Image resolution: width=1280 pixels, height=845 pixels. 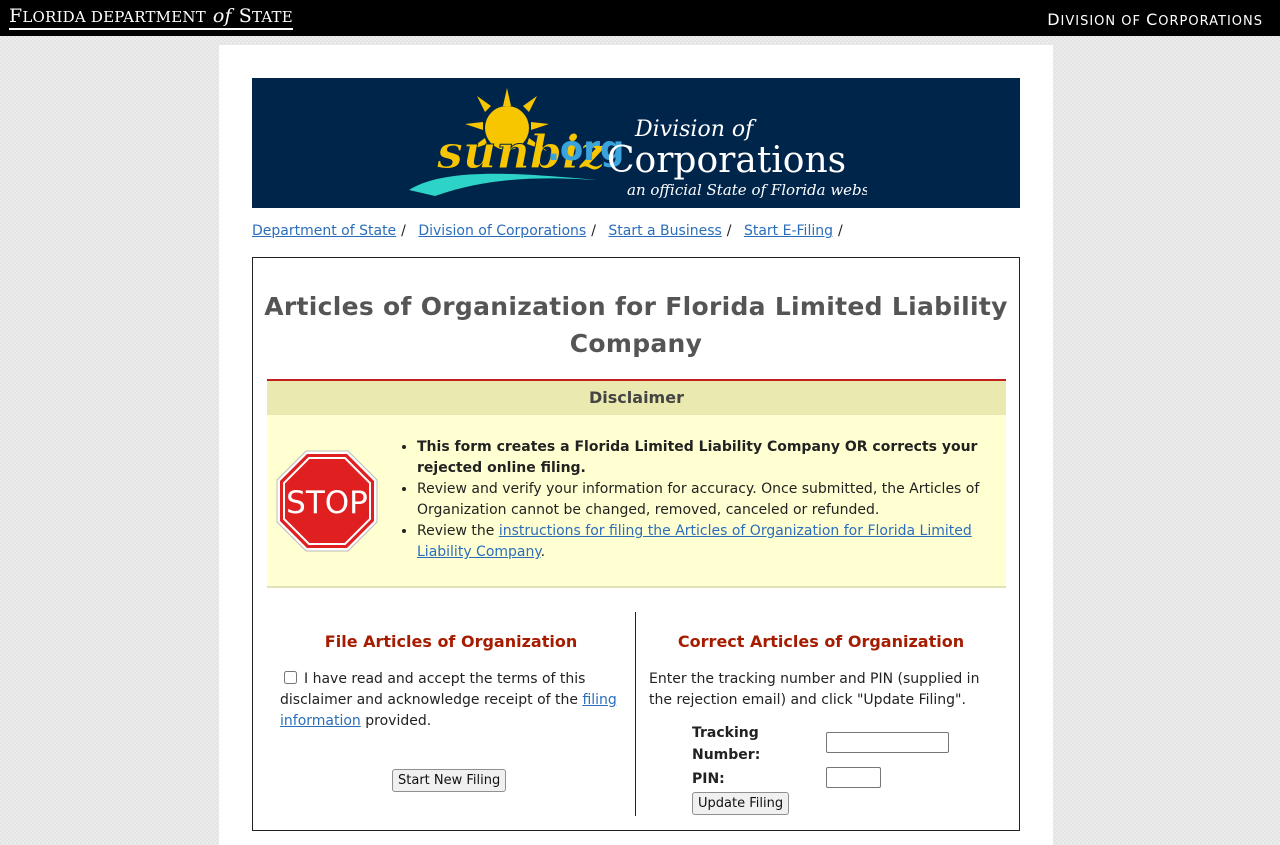 What do you see at coordinates (324, 231) in the screenshot?
I see `breadcrumb-department-of-state: Department of State` at bounding box center [324, 231].